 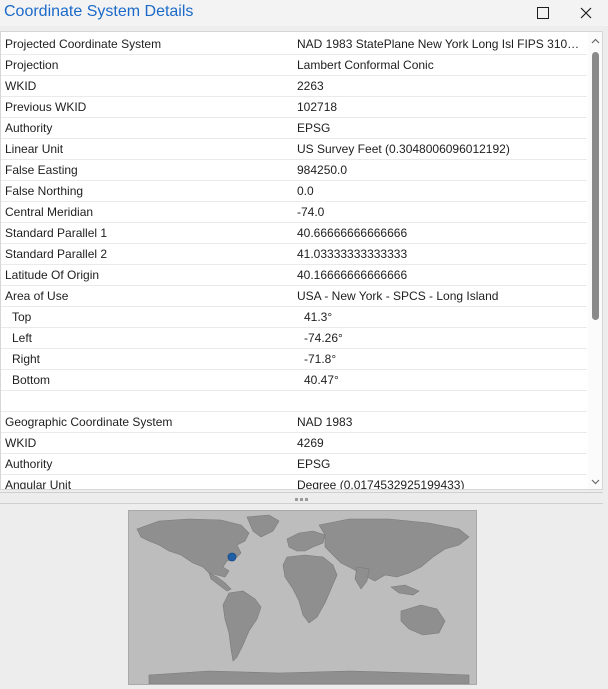 I want to click on location-dot-icon, so click(x=232, y=557).